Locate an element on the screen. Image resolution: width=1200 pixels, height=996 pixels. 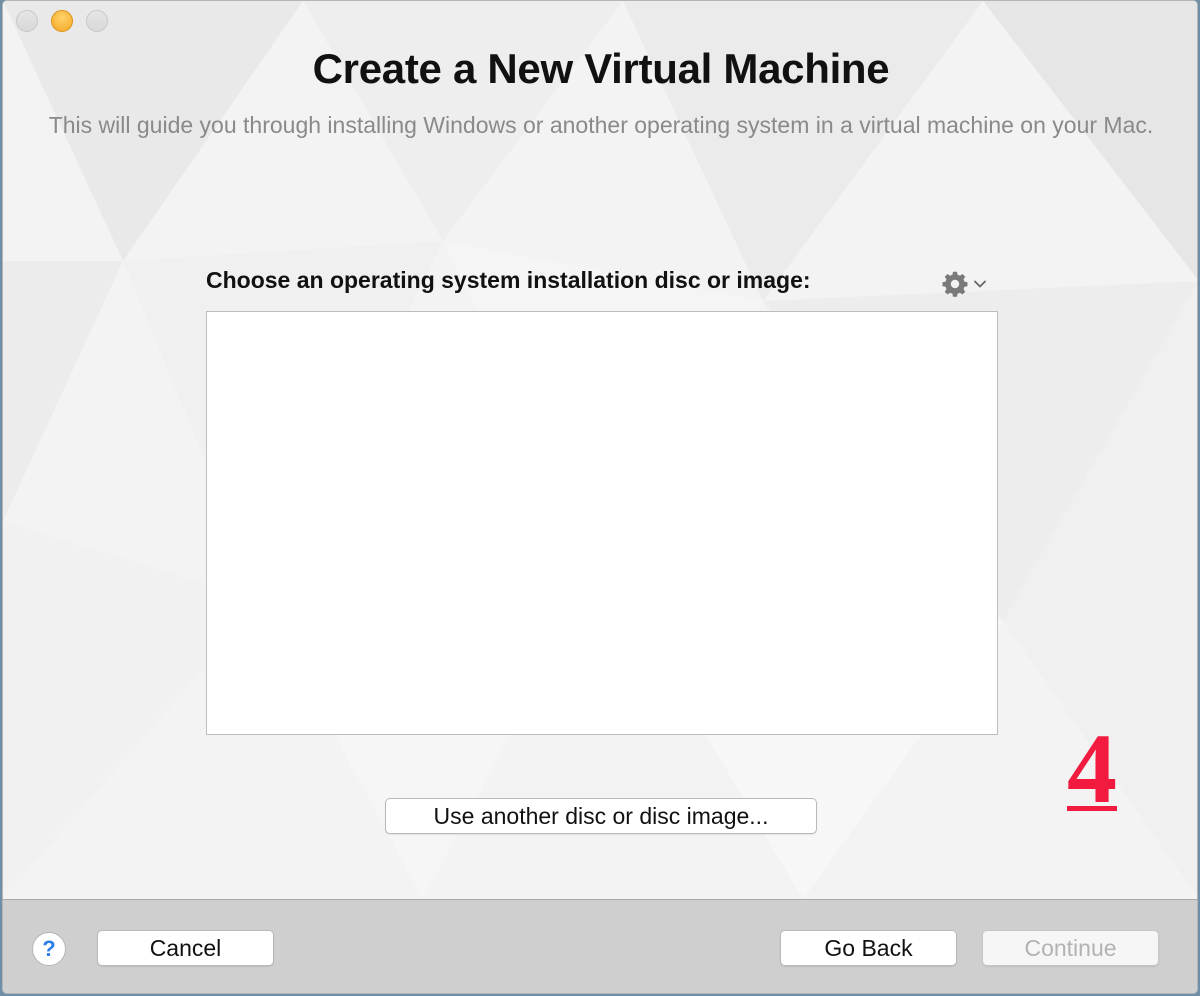
footer-bar: ? Cancel Go Back Continue is located at coordinates (600, 946).